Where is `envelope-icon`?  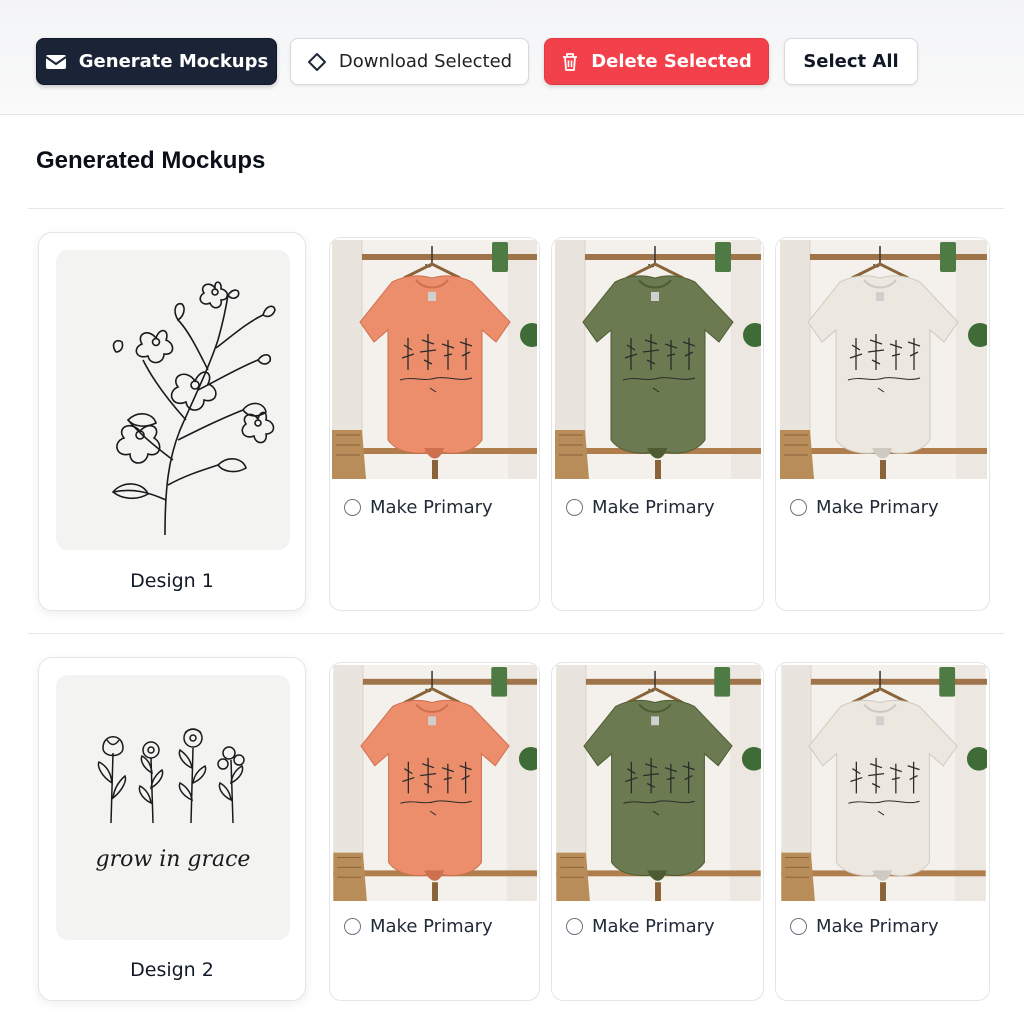 envelope-icon is located at coordinates (56, 62).